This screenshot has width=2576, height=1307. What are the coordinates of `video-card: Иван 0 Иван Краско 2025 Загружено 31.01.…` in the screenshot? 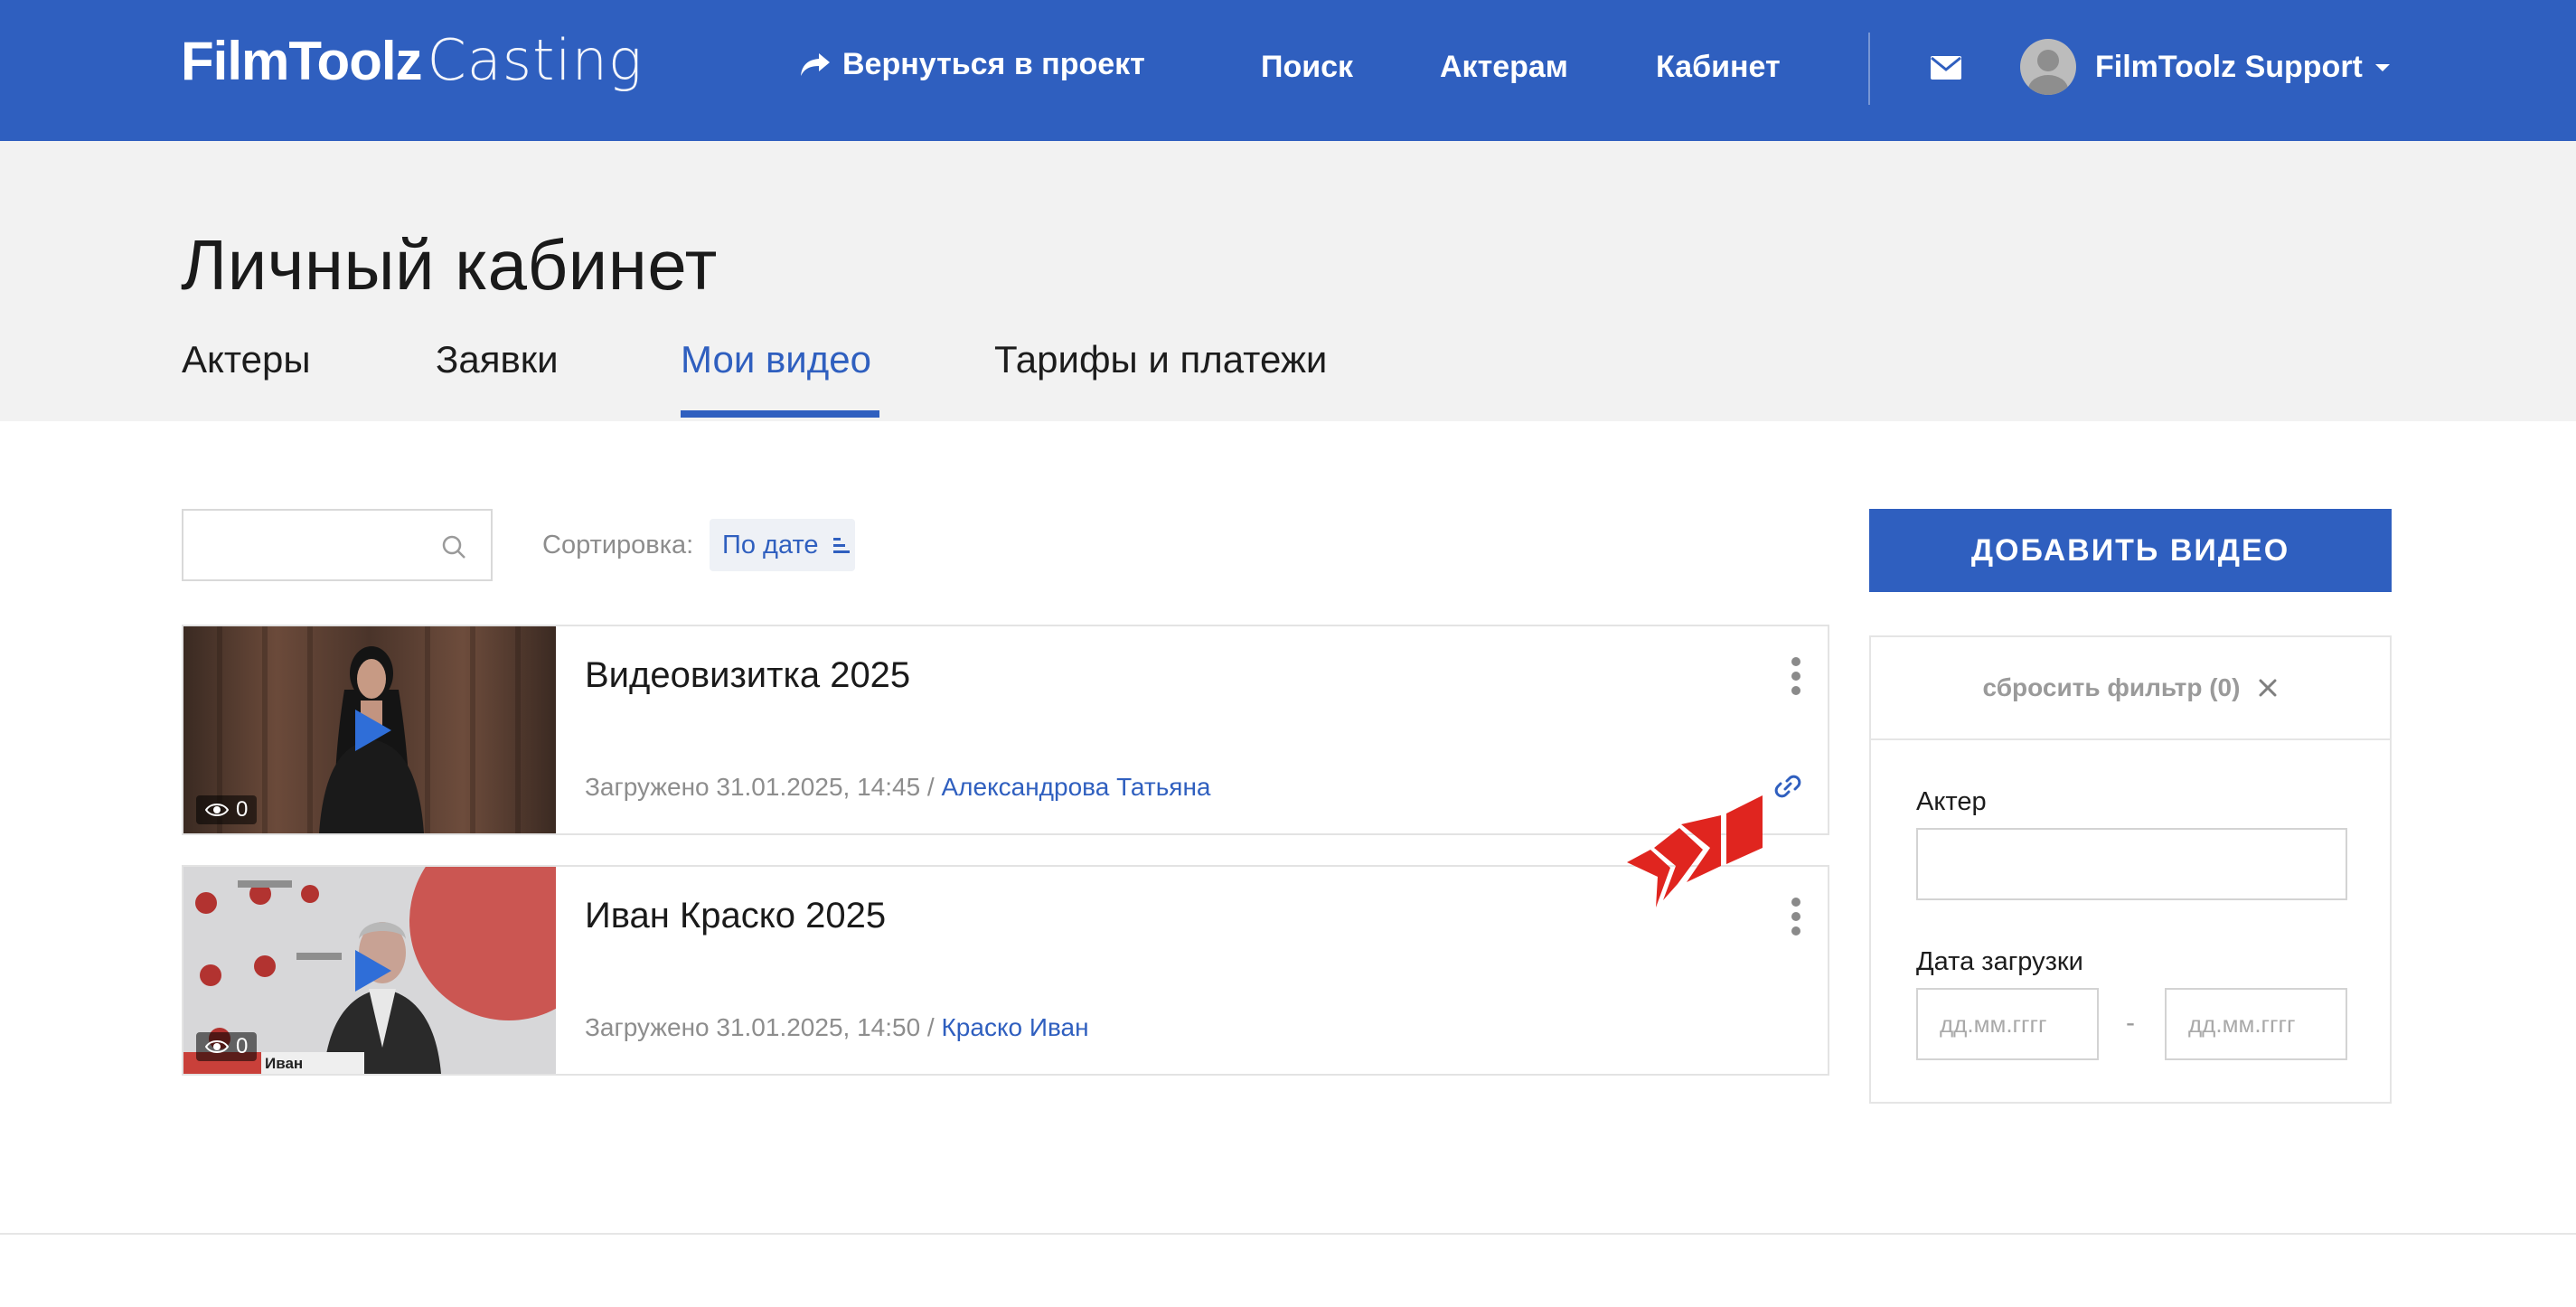 It's located at (1005, 970).